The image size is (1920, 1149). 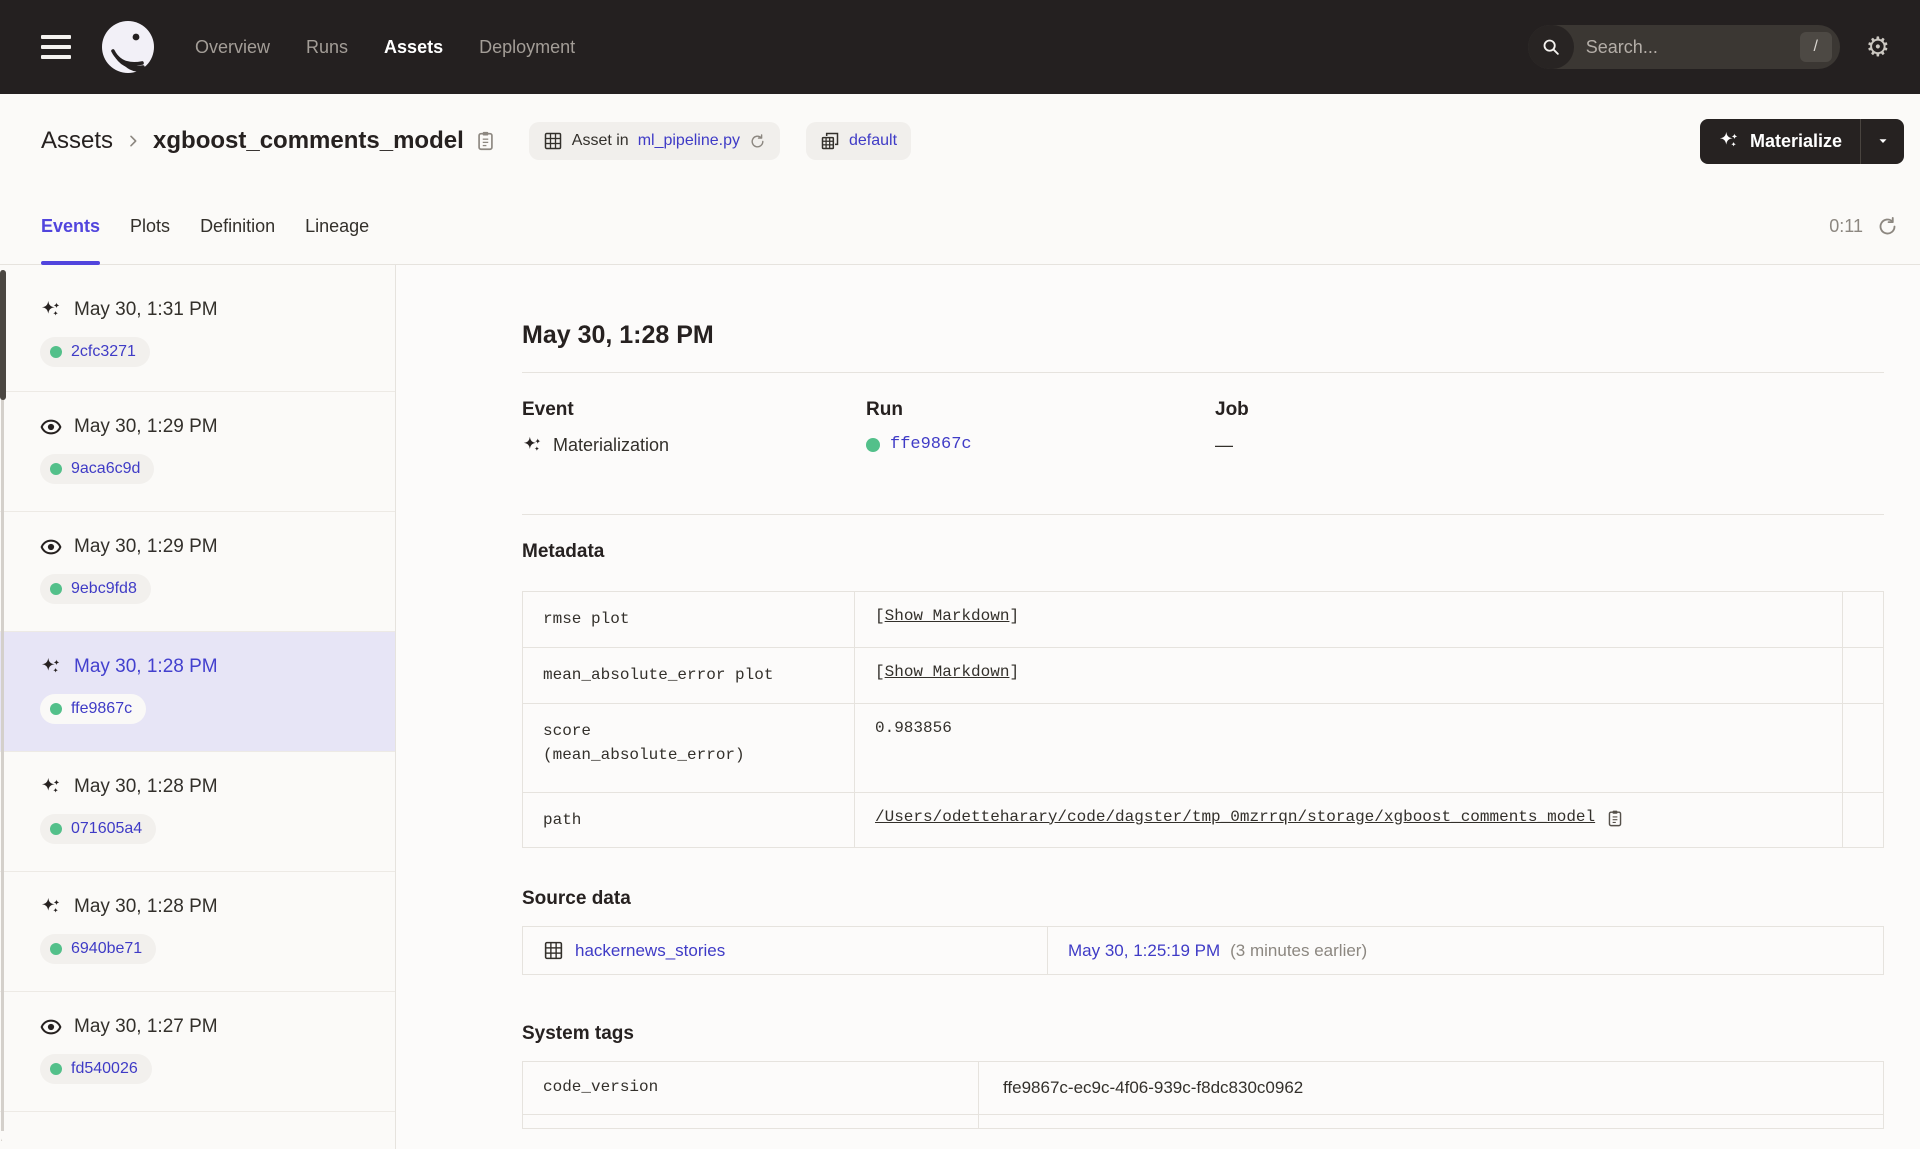 I want to click on event-detail-heading: May 30, 1:28 PM, so click(x=618, y=335).